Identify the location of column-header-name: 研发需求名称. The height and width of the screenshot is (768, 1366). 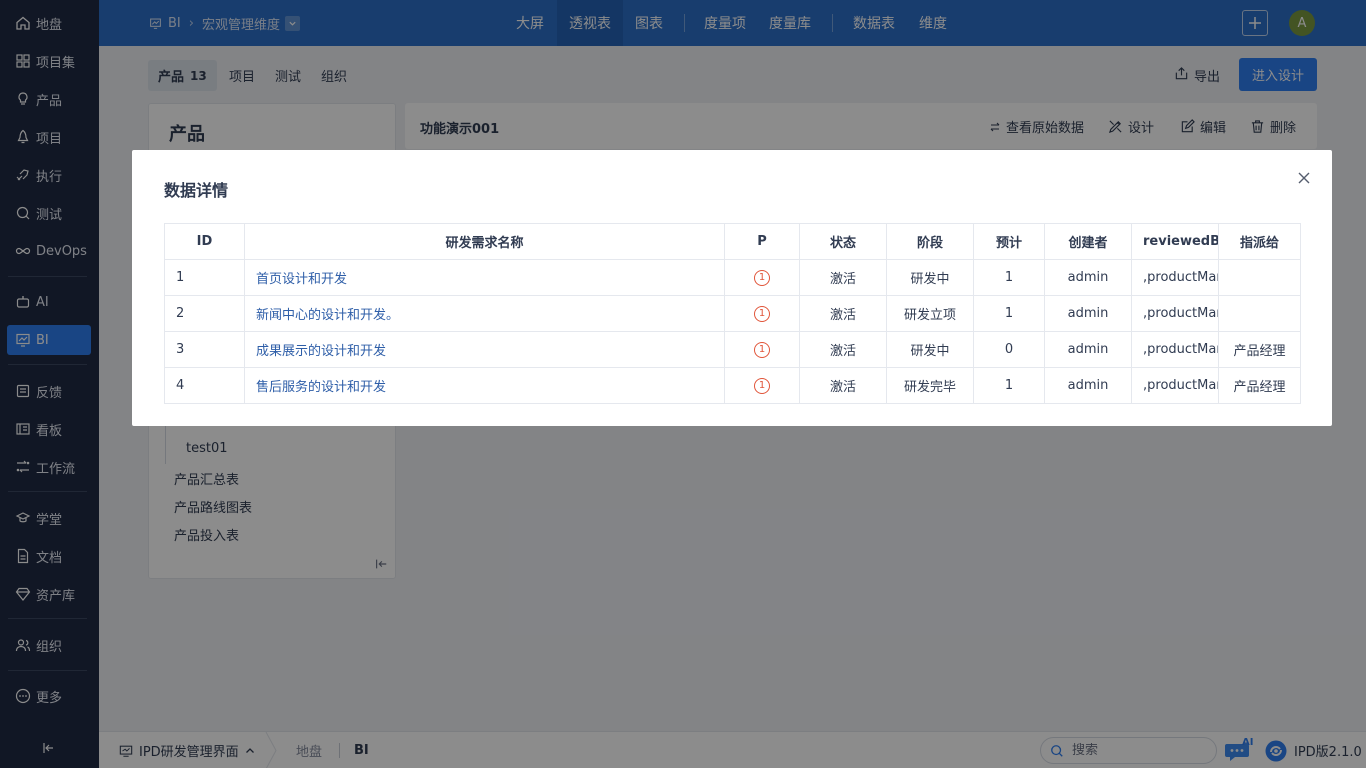
(484, 241).